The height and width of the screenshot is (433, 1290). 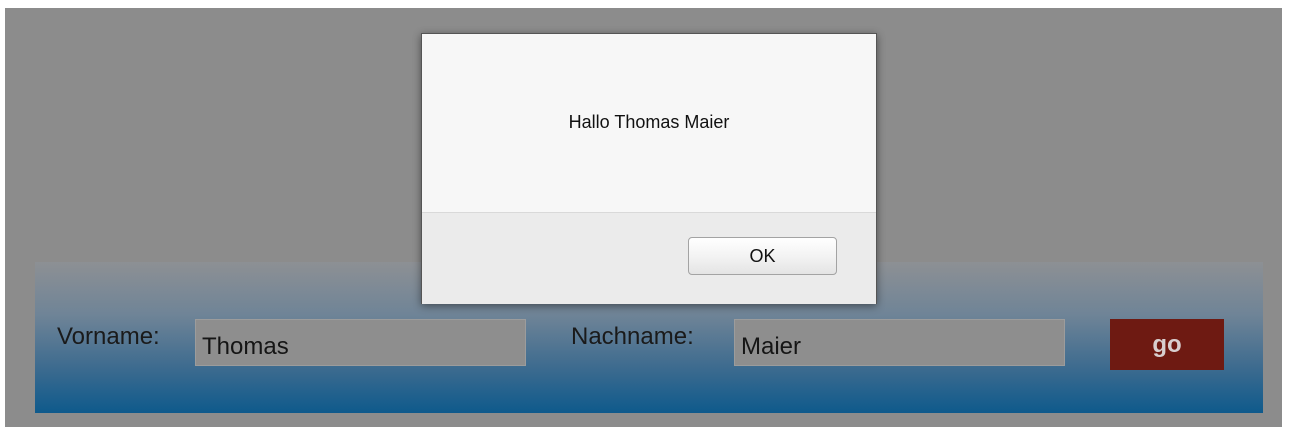 I want to click on last-name-label: Nachname:, so click(x=632, y=336).